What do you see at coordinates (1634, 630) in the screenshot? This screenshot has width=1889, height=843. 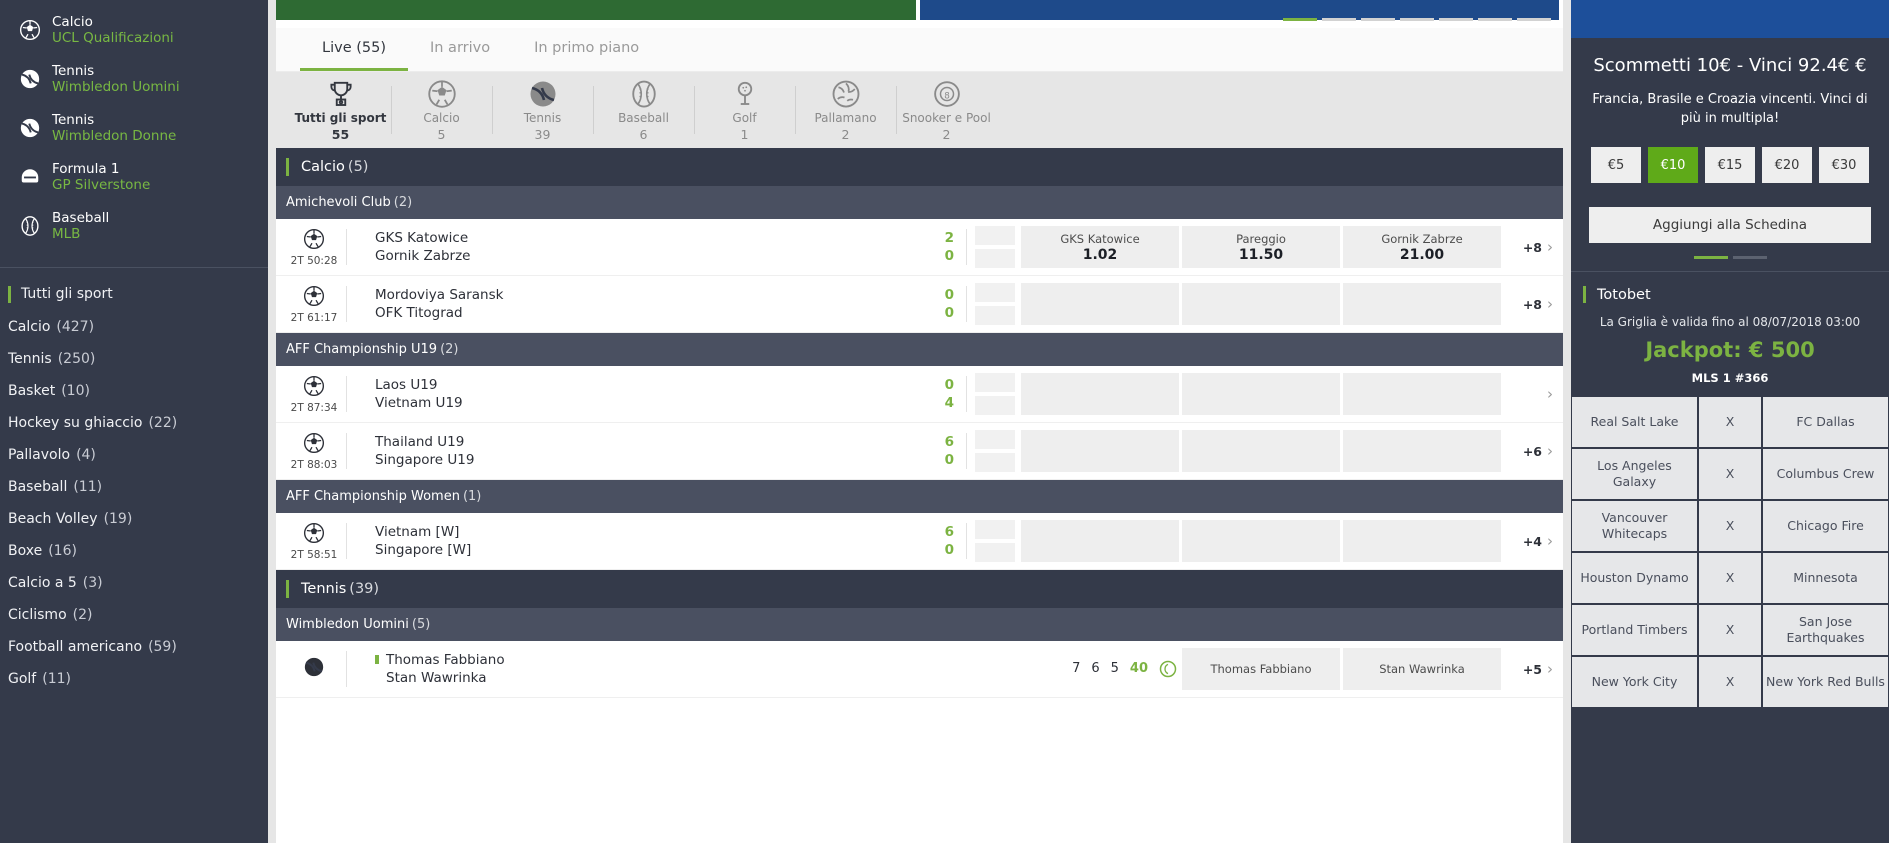 I see `totobet-home-pick: Portland Timbers` at bounding box center [1634, 630].